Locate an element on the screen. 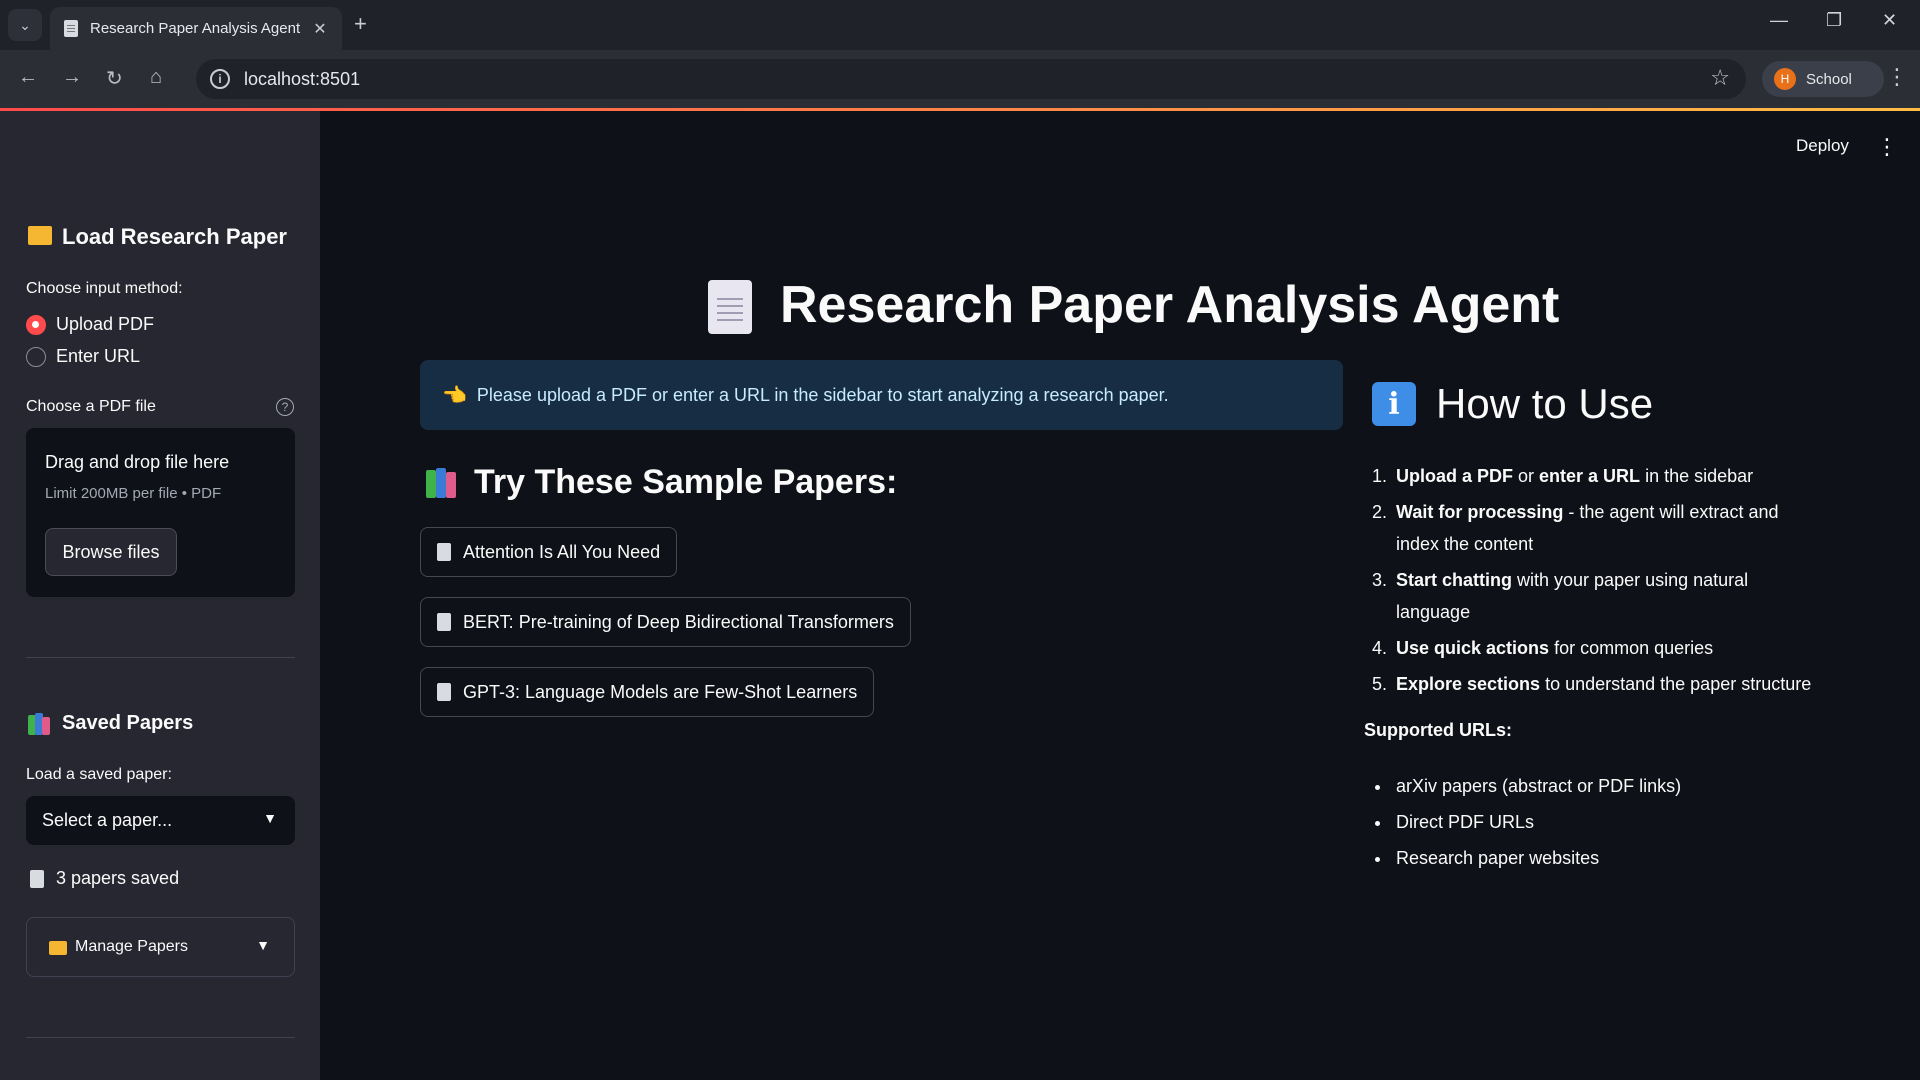 The image size is (1920, 1080). site-info-icon: i is located at coordinates (220, 79).